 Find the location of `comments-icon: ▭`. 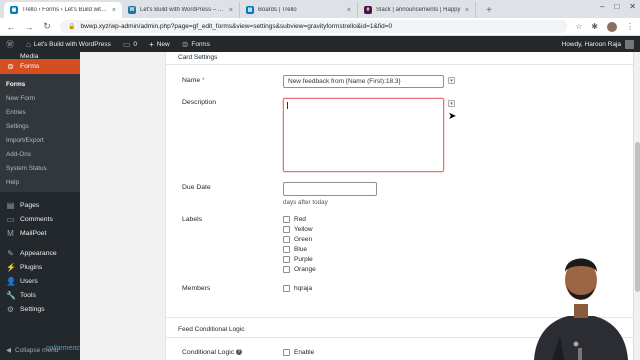

comments-icon: ▭ is located at coordinates (10, 219).